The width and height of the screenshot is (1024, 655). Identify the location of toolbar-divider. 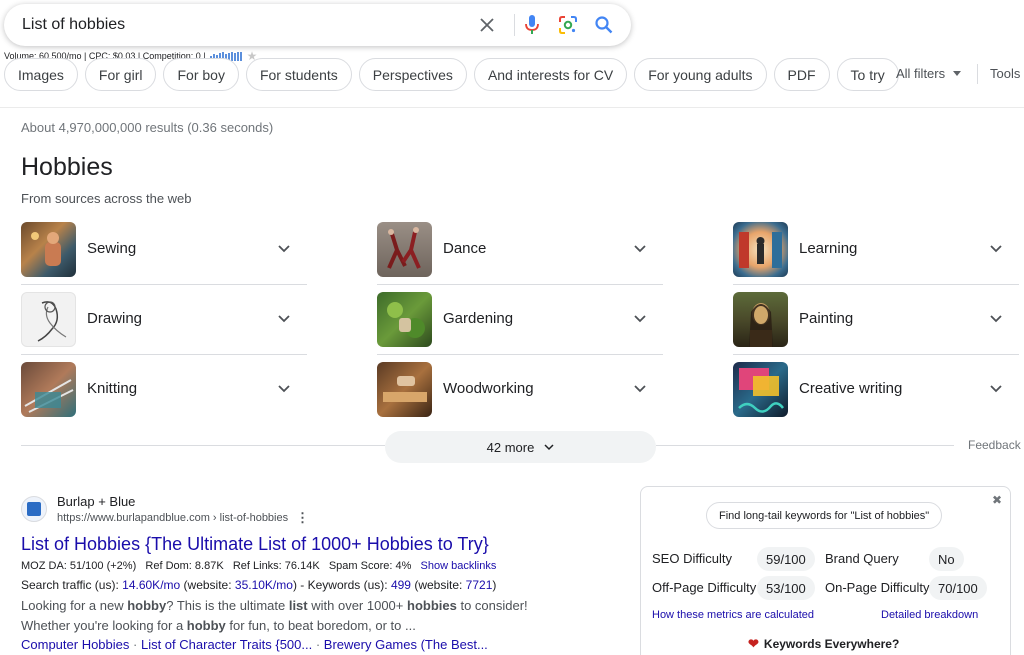
(977, 74).